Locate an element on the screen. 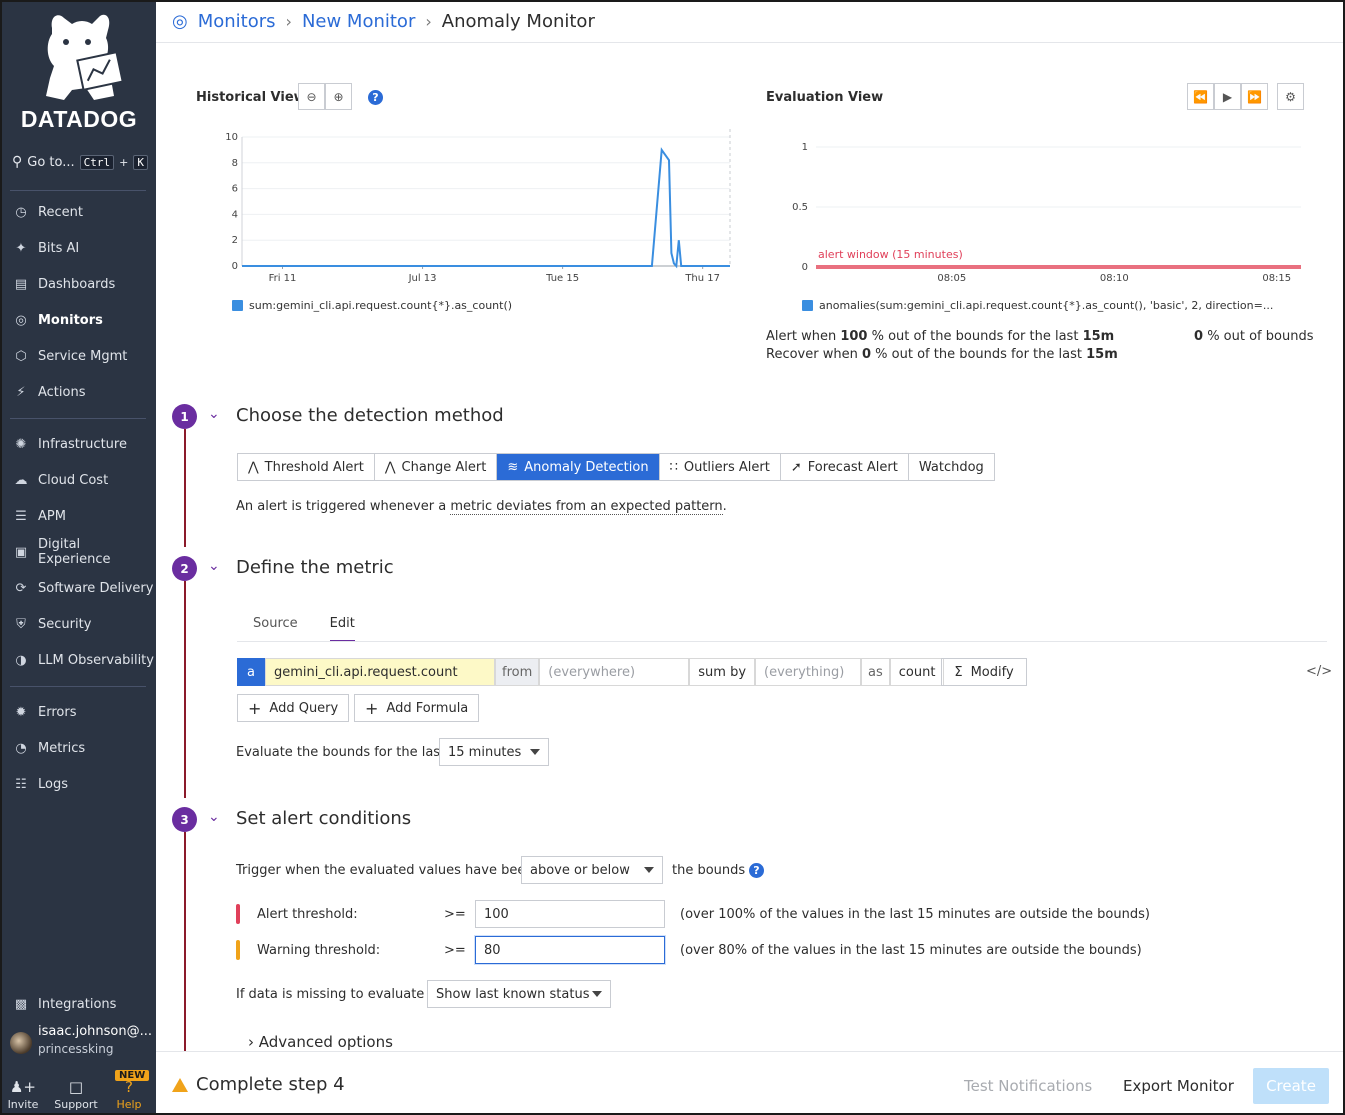 This screenshot has height=1115, width=1345. sidebar-item-label: Errors is located at coordinates (57, 712).